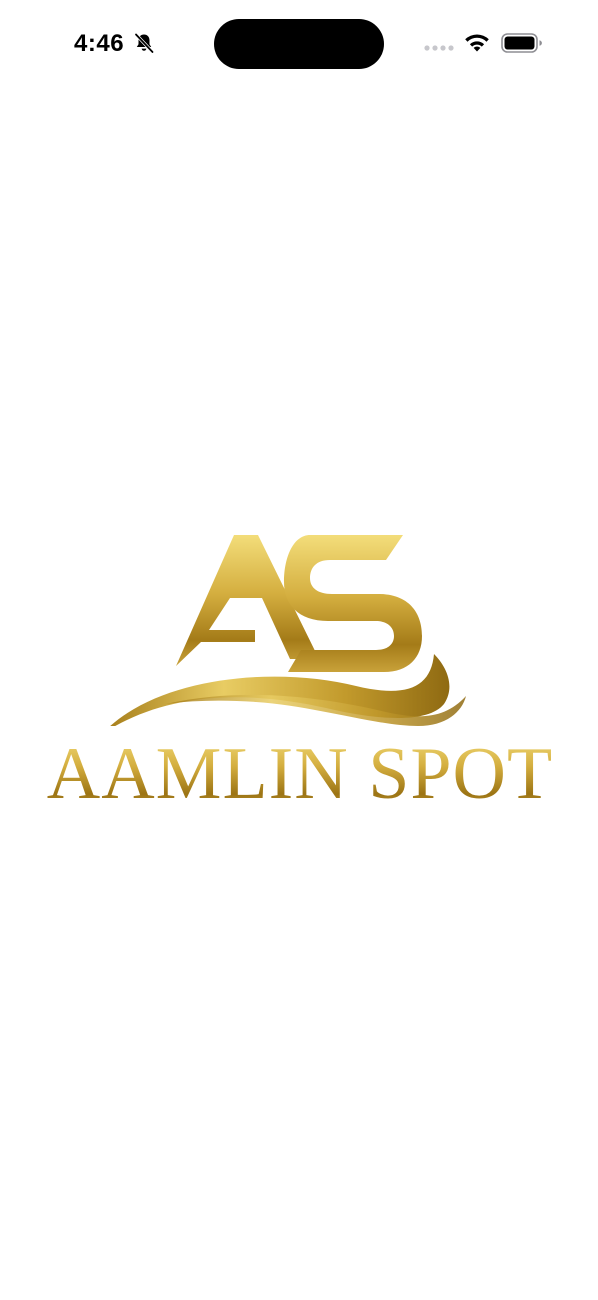 The image size is (598, 1300). I want to click on dynamic-island, so click(299, 44).